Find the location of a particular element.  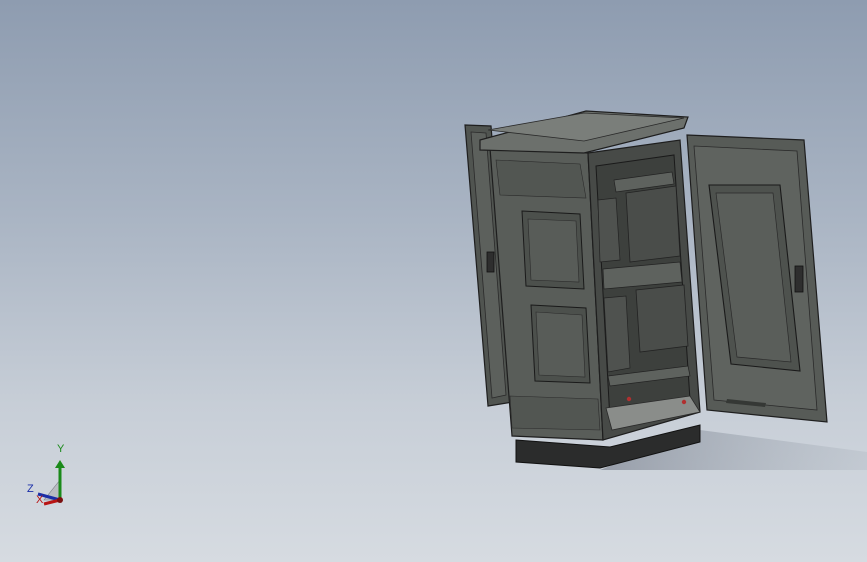

side-strip-top is located at coordinates (541, 179).